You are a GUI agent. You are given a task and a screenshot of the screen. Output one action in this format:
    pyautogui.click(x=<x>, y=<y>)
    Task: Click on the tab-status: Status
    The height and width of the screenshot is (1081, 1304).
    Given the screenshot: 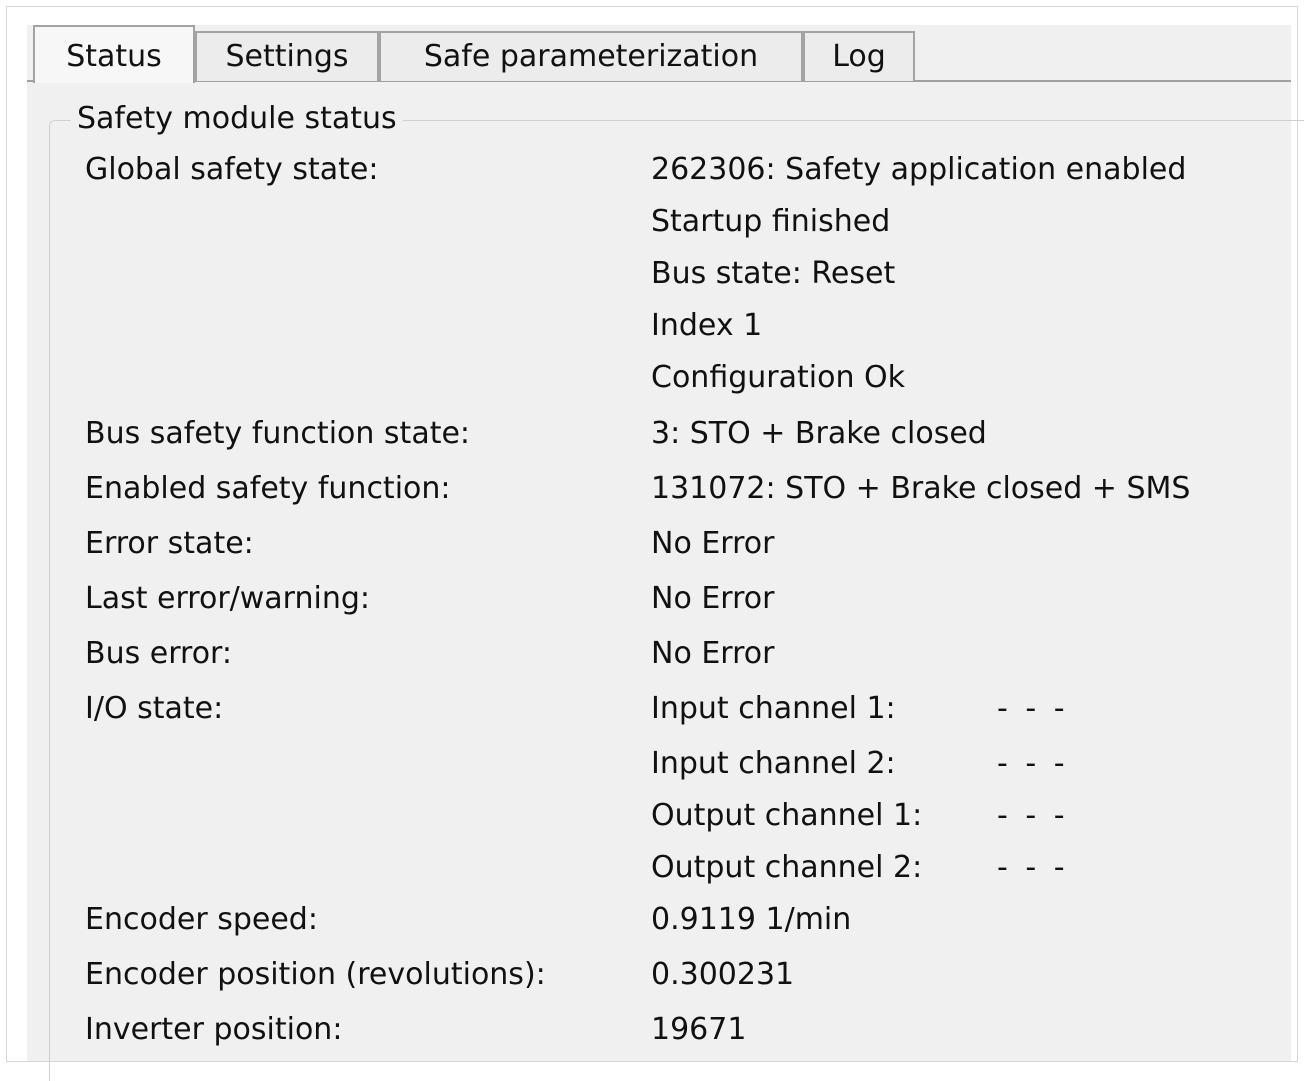 What is the action you would take?
    pyautogui.click(x=114, y=54)
    